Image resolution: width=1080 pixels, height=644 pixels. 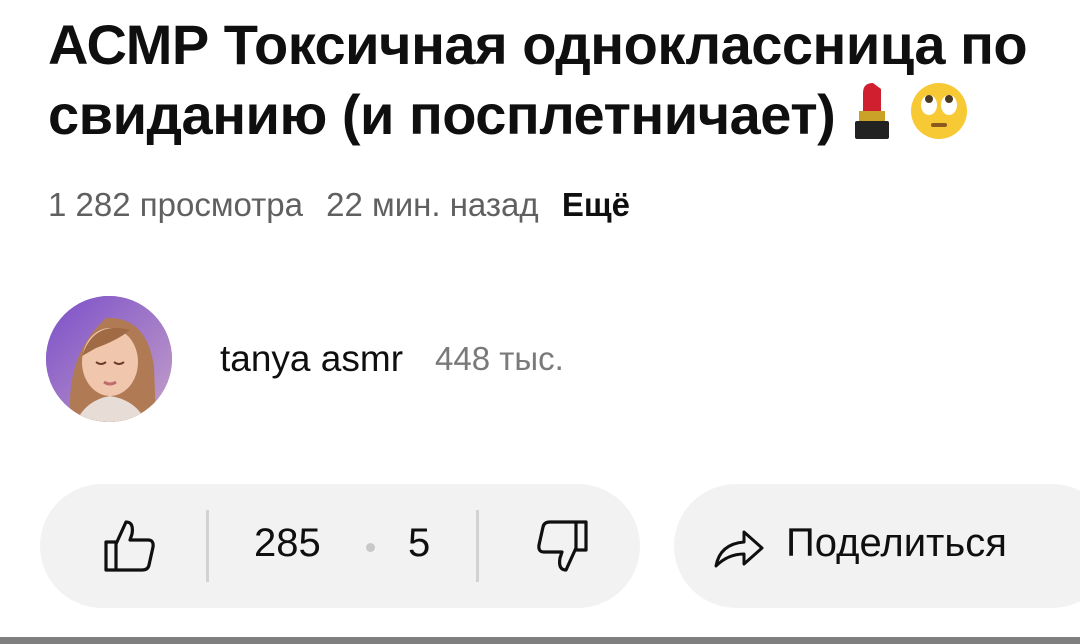 I want to click on thumbs-up-icon, so click(x=129, y=546).